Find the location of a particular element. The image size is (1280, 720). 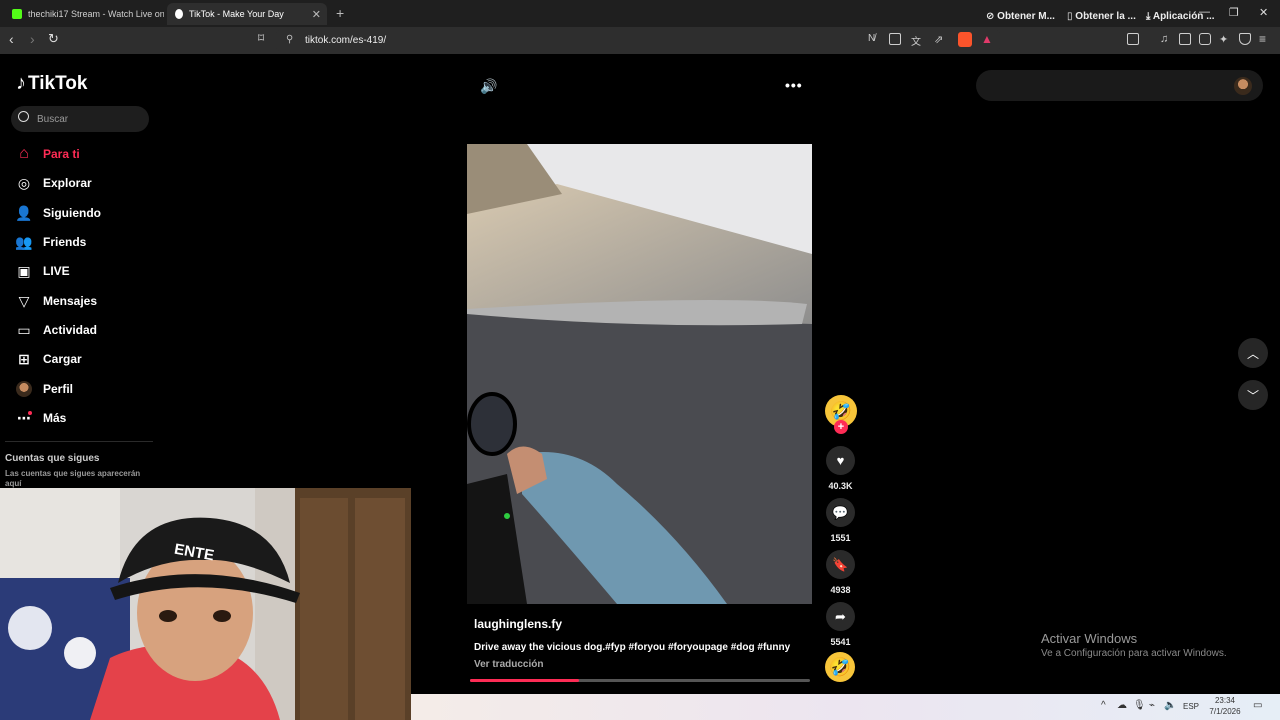

activate-windows-title: Activar Windows is located at coordinates (1089, 638).